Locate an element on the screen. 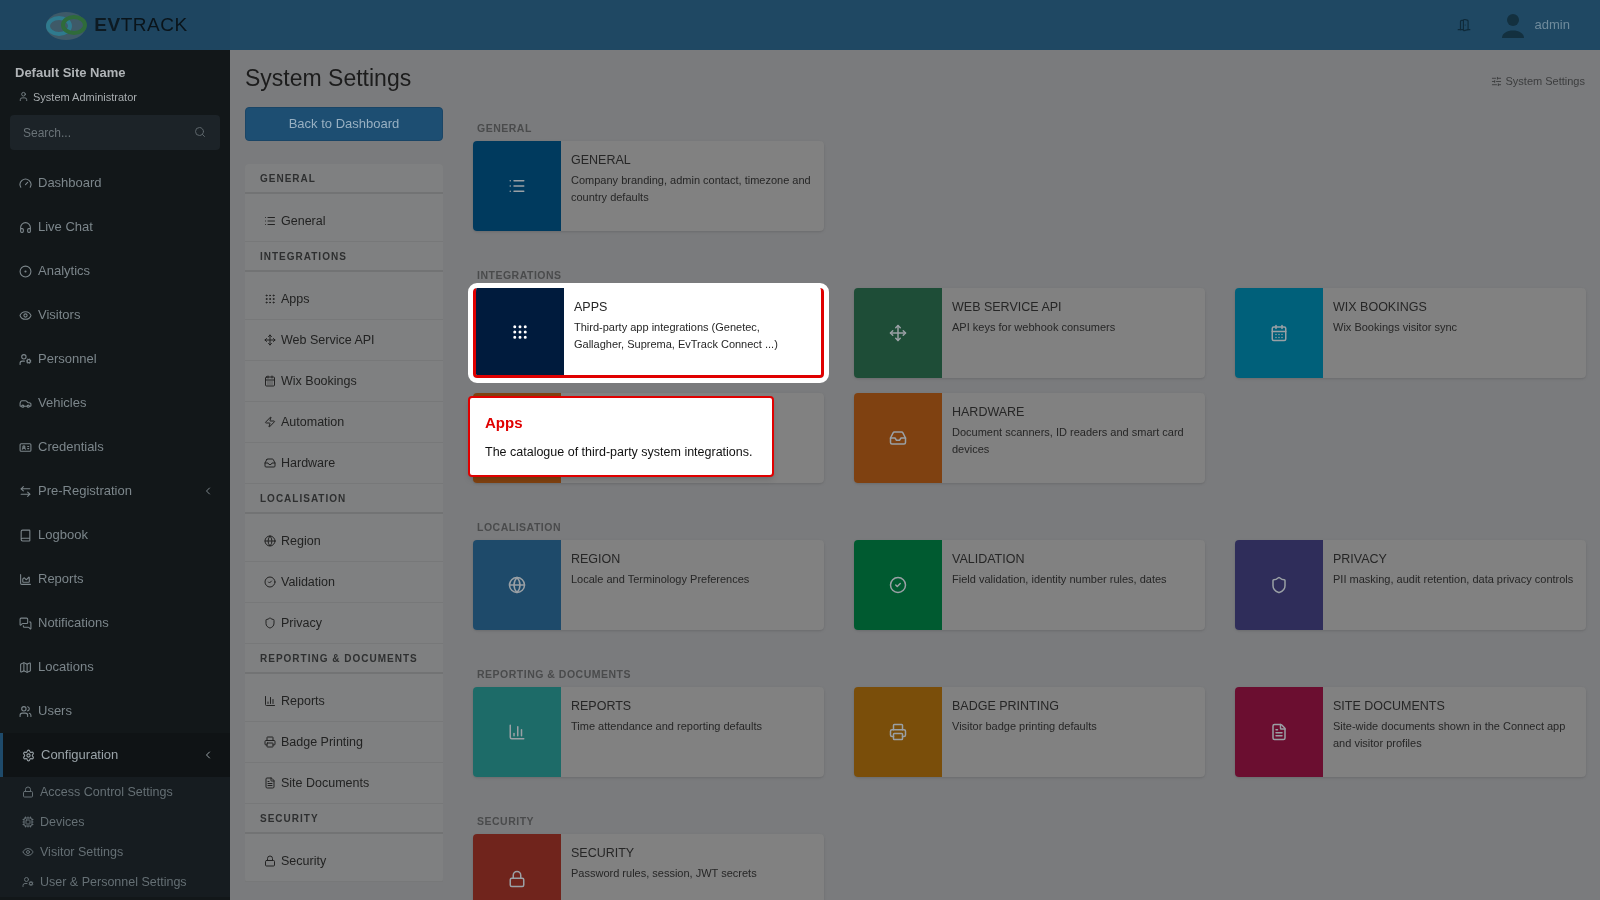 This screenshot has width=1600, height=900. user-gear-icon is located at coordinates (28, 882).